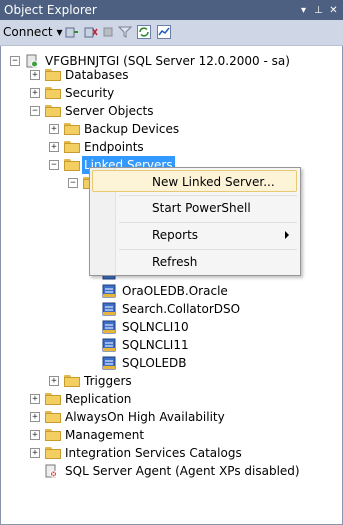  I want to click on tree-node-label: Search.CollatorDSO, so click(181, 309).